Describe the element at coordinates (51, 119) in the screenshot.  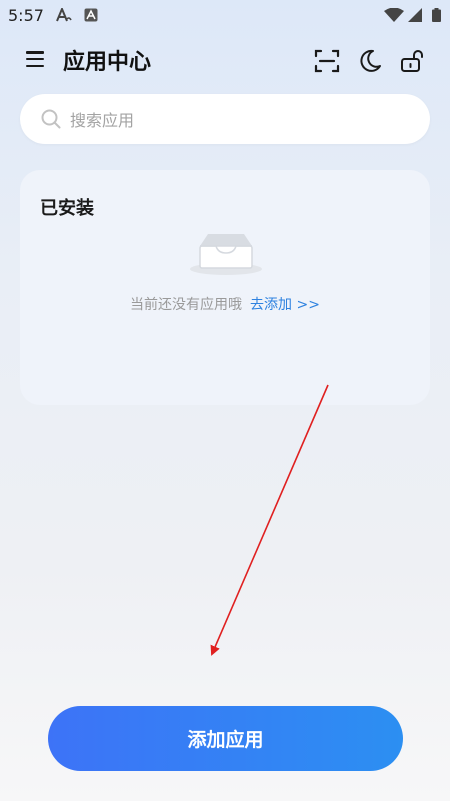
I see `search-icon` at that location.